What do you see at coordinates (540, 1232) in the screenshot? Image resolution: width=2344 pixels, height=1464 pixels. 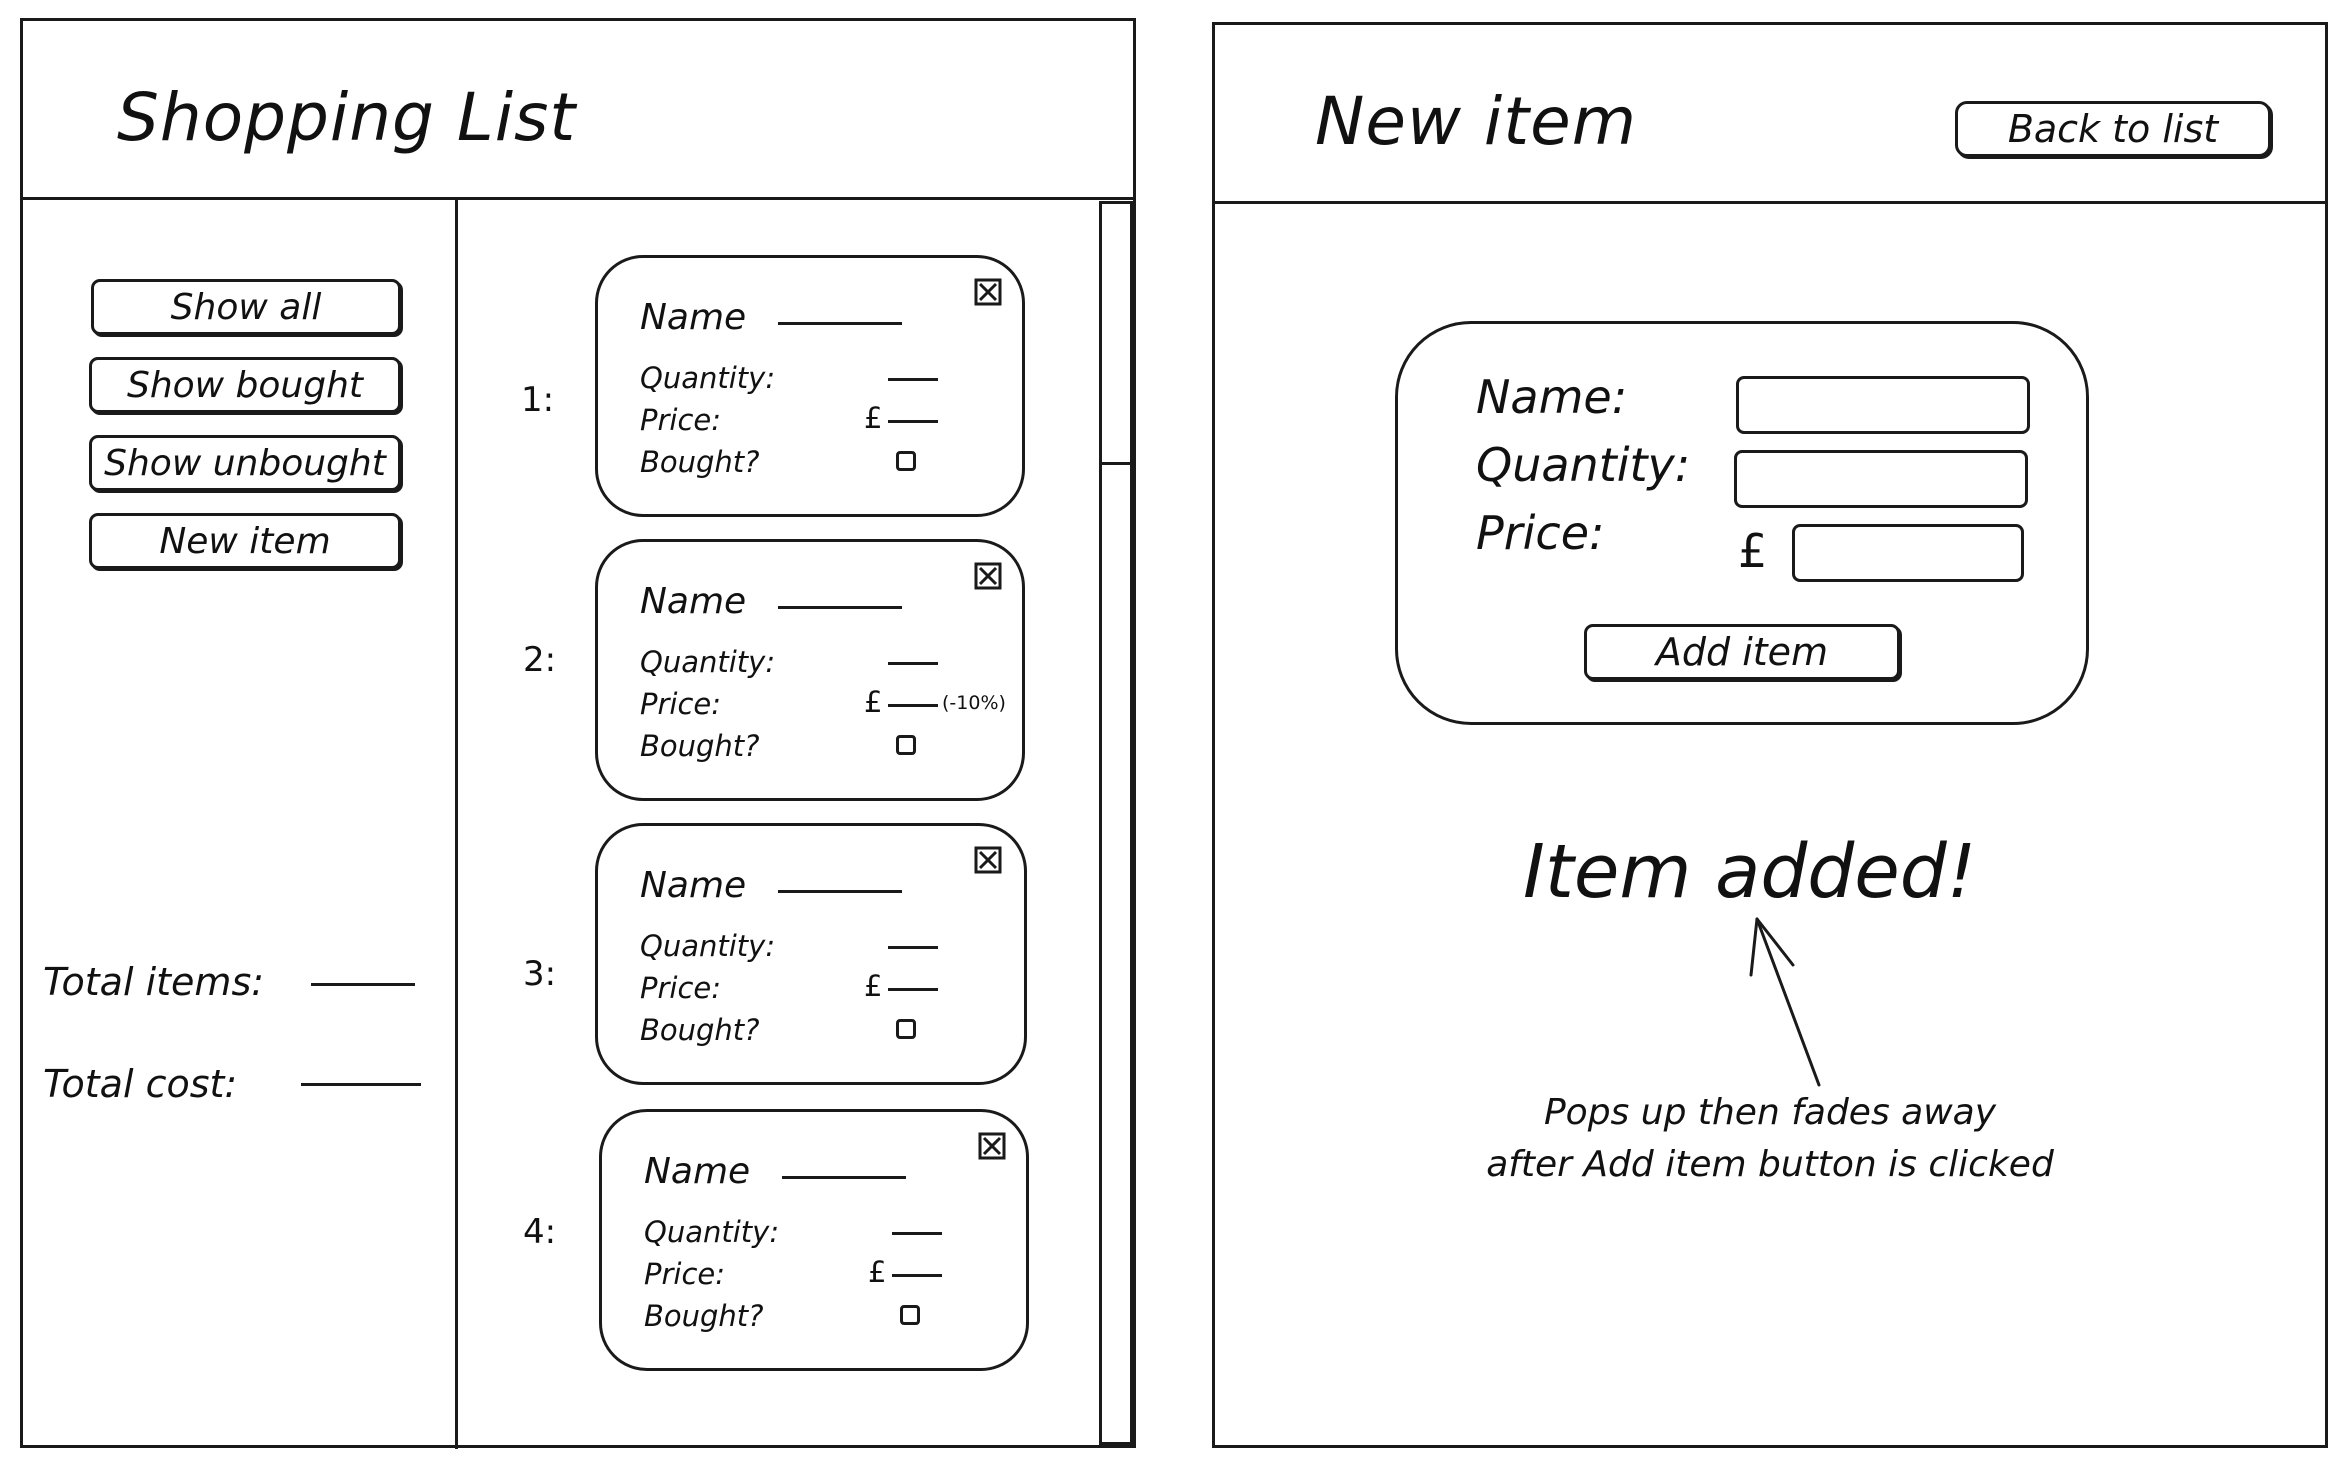 I see `item-number: 4:` at bounding box center [540, 1232].